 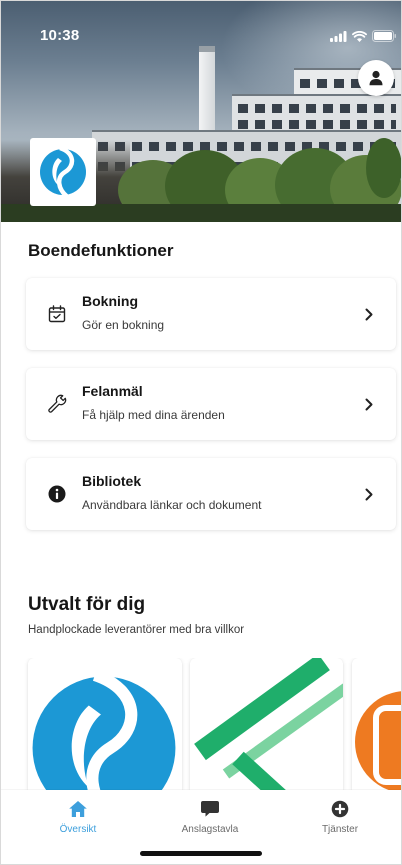 What do you see at coordinates (340, 809) in the screenshot?
I see `plus-circle-icon` at bounding box center [340, 809].